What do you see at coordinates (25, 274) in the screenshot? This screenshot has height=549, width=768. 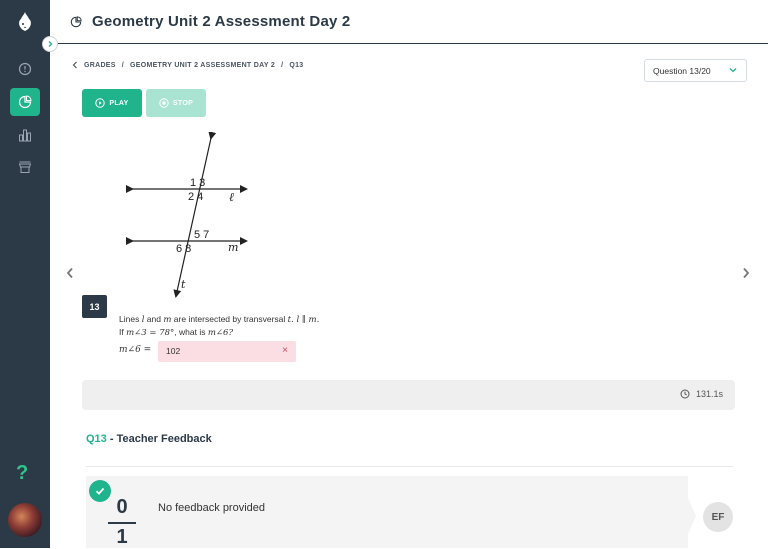 I see `sidebar: ?` at bounding box center [25, 274].